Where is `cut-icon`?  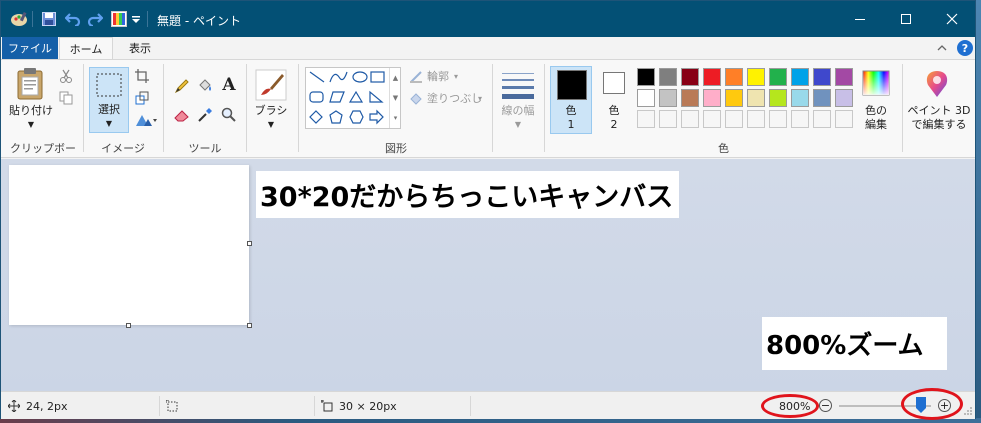 cut-icon is located at coordinates (66, 76).